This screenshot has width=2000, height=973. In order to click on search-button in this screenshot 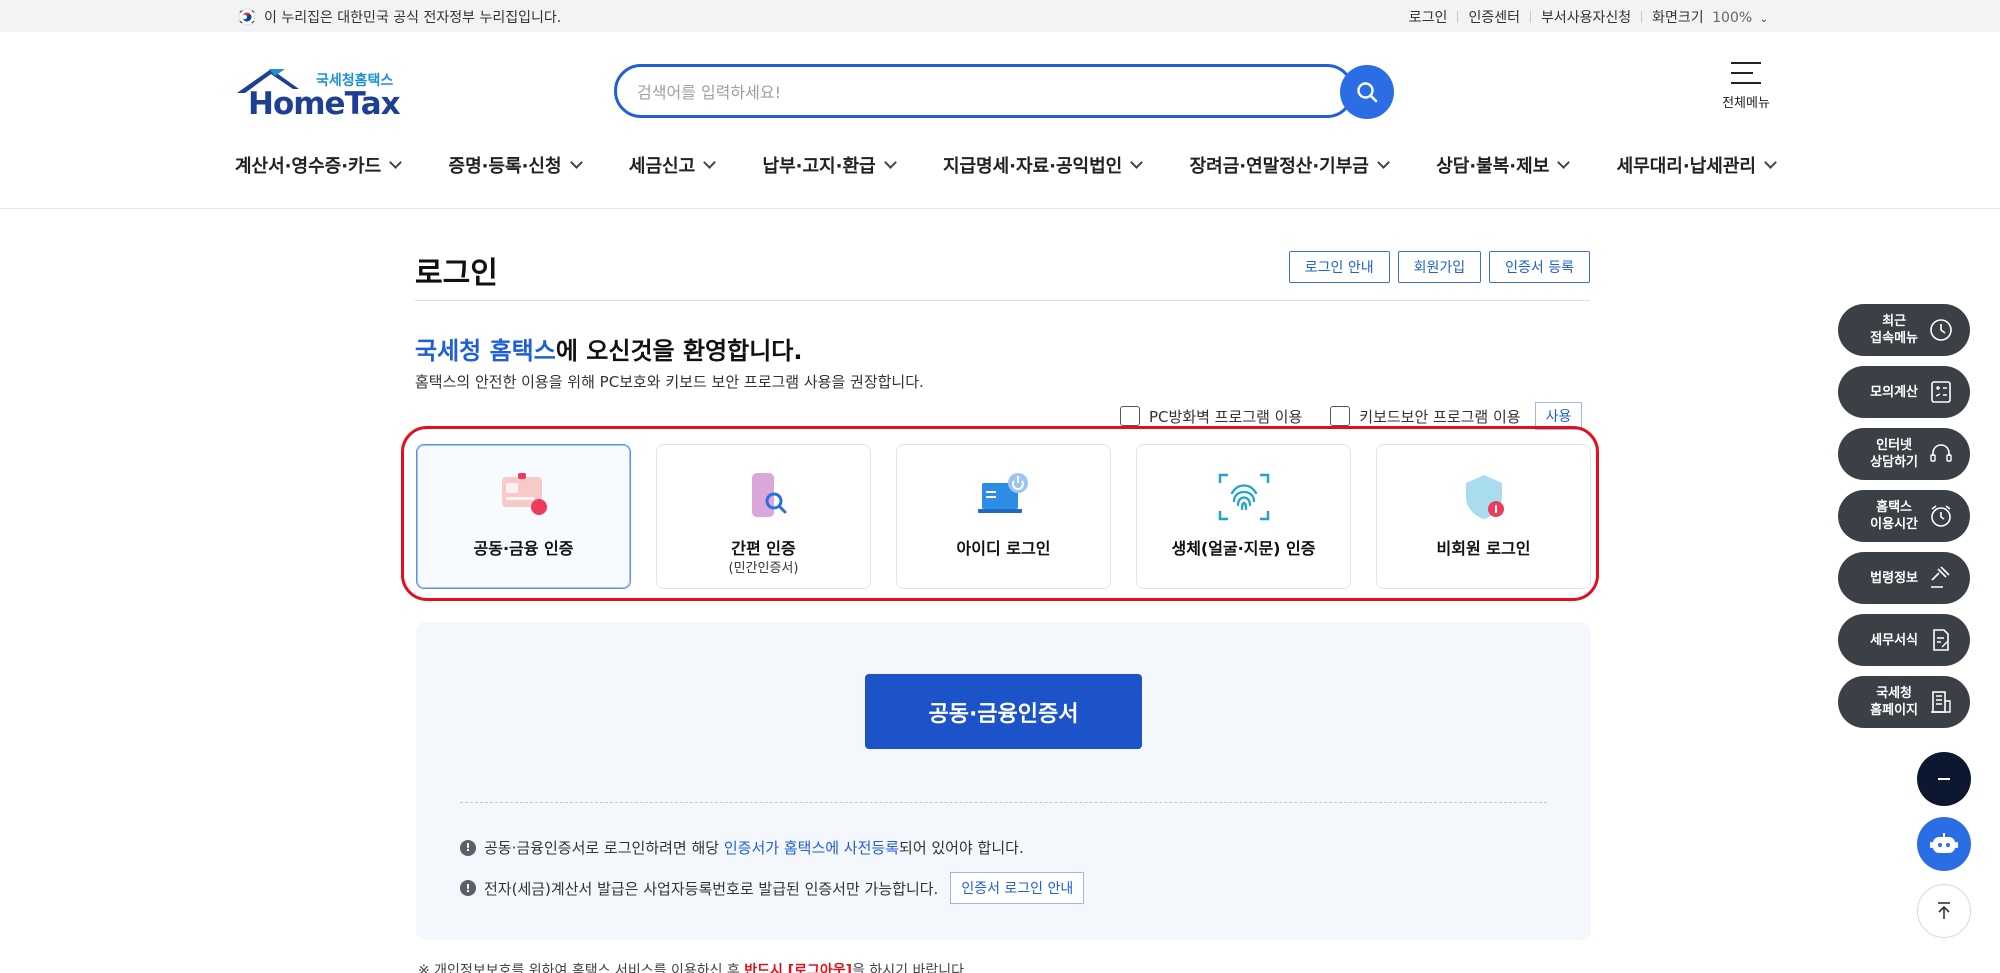, I will do `click(1367, 92)`.